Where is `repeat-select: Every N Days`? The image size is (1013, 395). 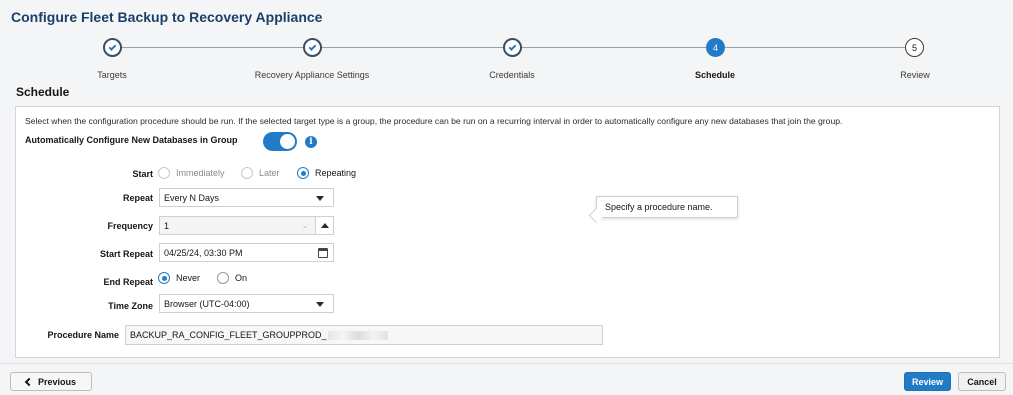
repeat-select: Every N Days is located at coordinates (246, 197).